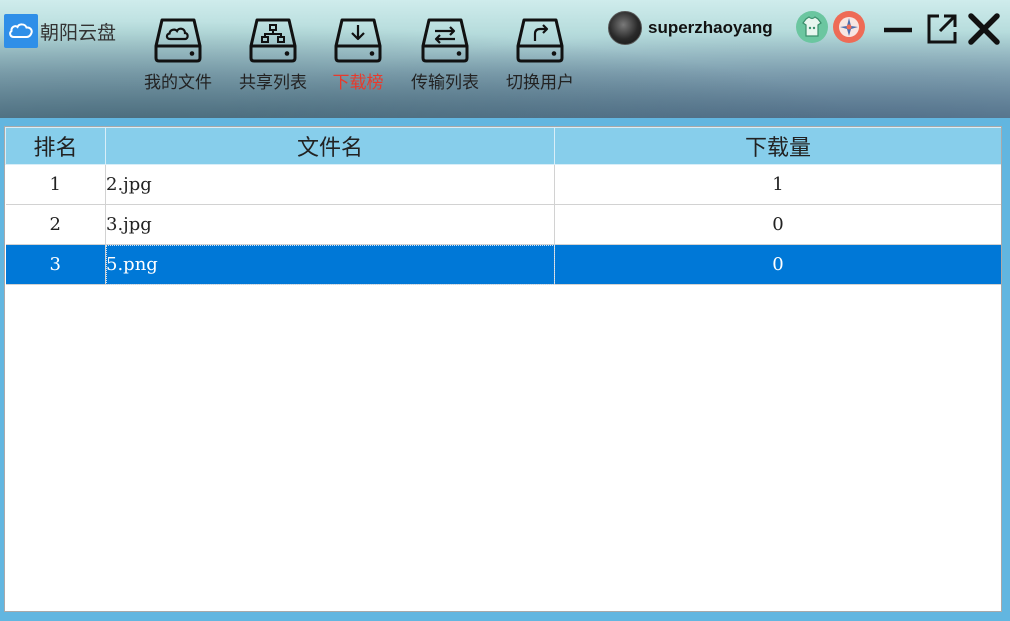 Image resolution: width=1010 pixels, height=621 pixels. What do you see at coordinates (540, 83) in the screenshot?
I see `nav-label: 切换用户` at bounding box center [540, 83].